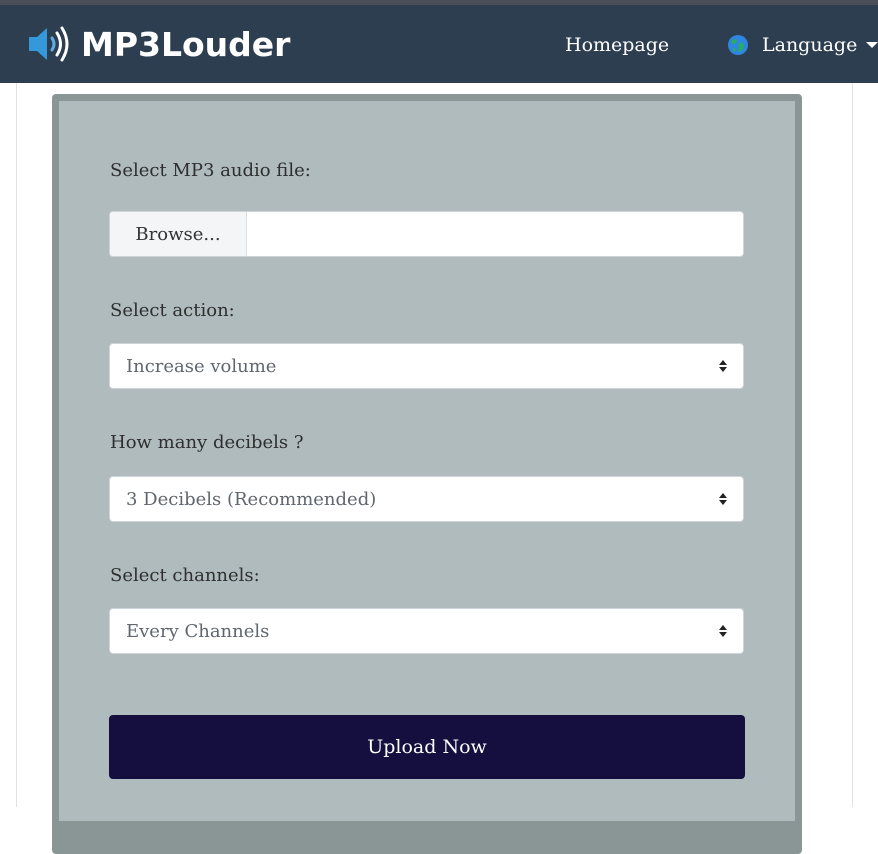  Describe the element at coordinates (738, 45) in the screenshot. I see `globe-icon` at that location.